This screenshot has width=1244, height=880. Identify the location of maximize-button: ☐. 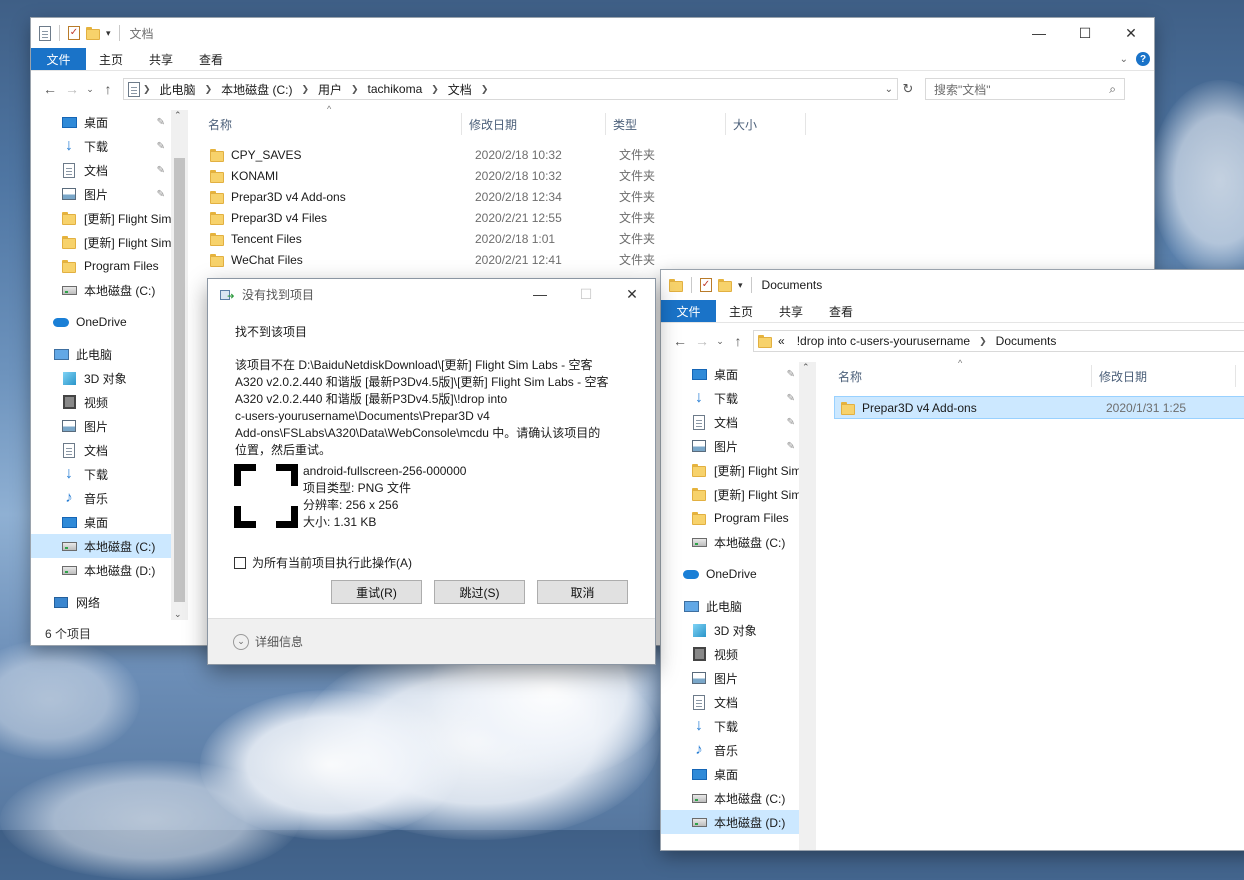
(1085, 33).